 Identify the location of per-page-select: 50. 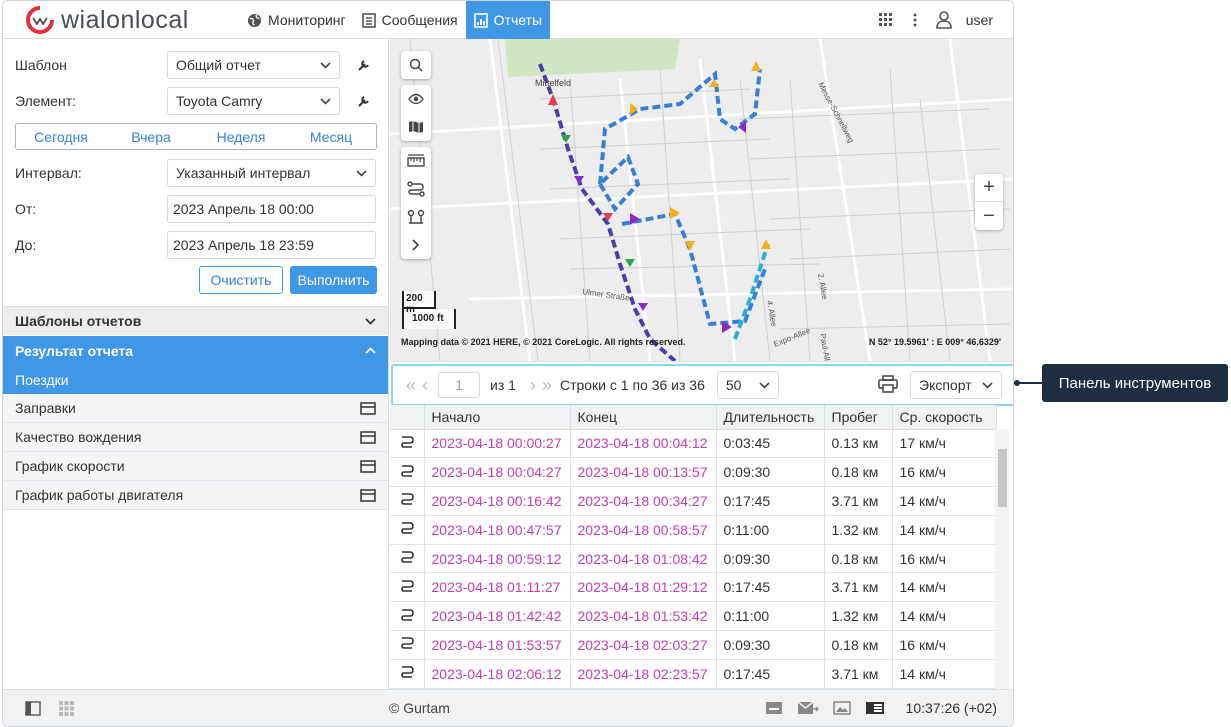
(747, 385).